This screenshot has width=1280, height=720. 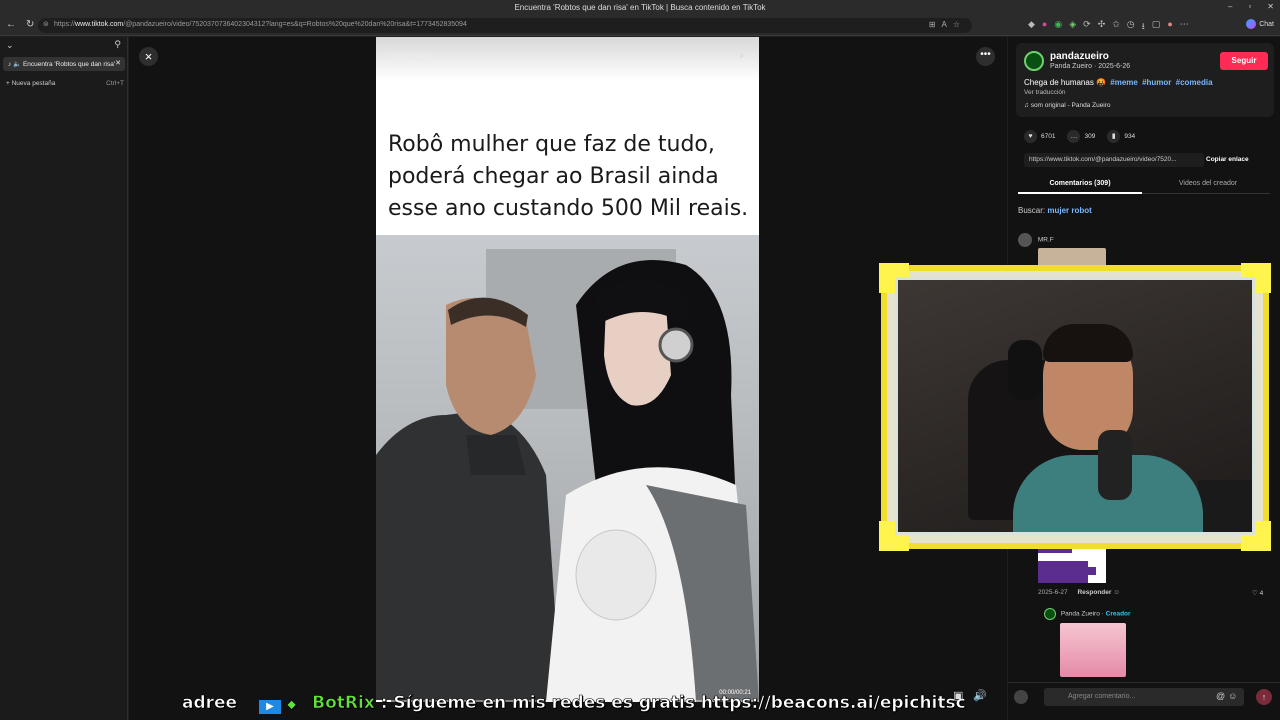 What do you see at coordinates (970, 695) in the screenshot?
I see `video-controls: ▣ 🔊` at bounding box center [970, 695].